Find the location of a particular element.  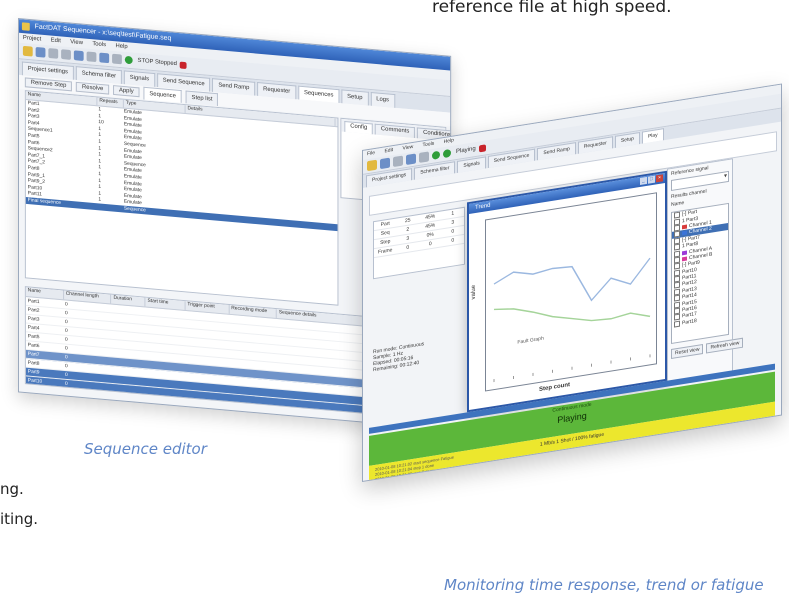

monitor-tab-requester: Requester is located at coordinates (595, 145).